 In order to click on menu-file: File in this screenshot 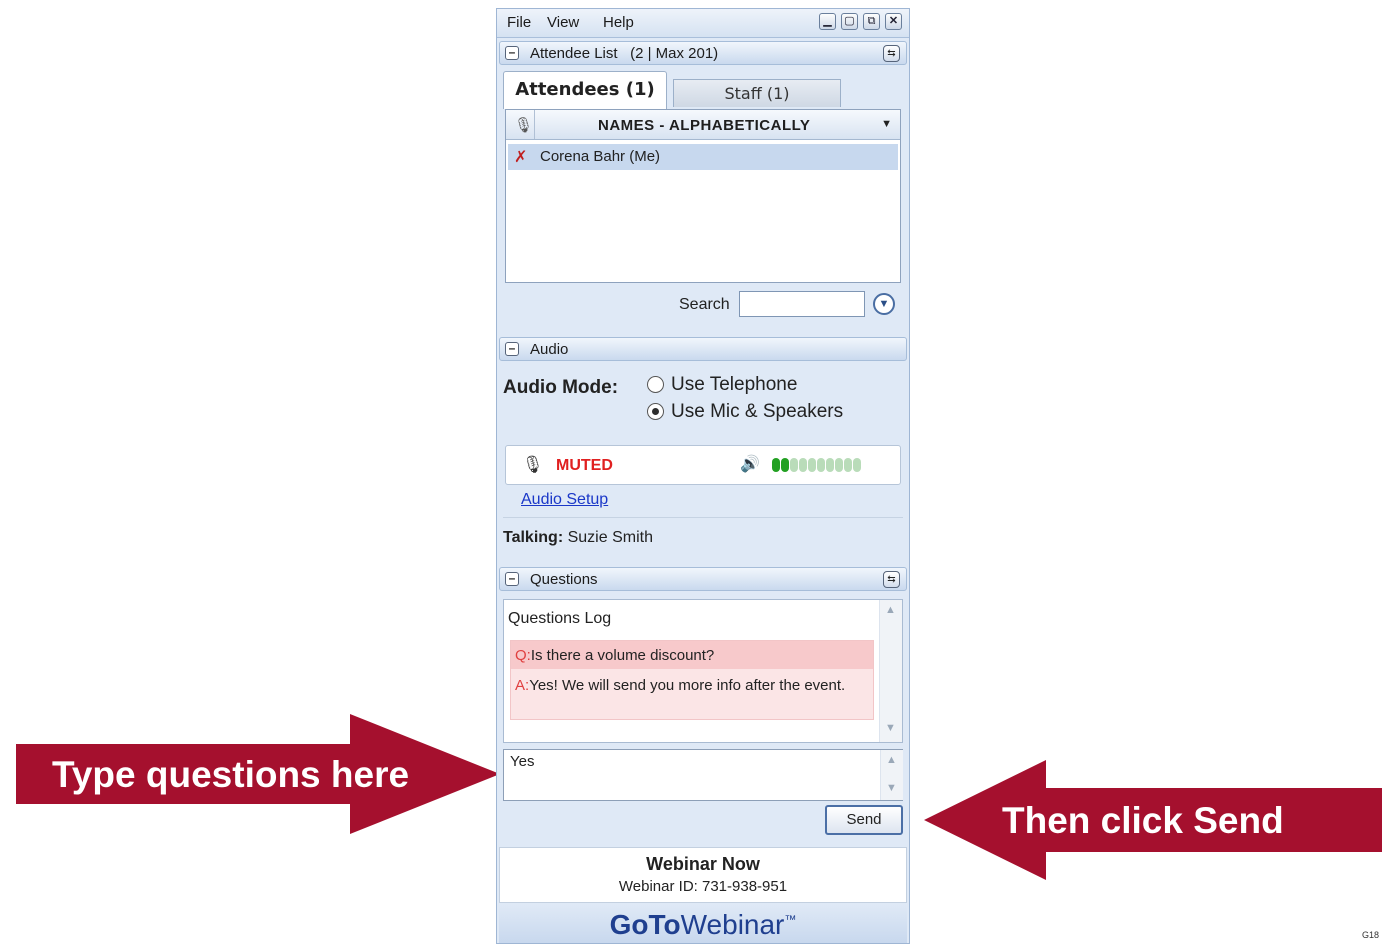, I will do `click(519, 22)`.